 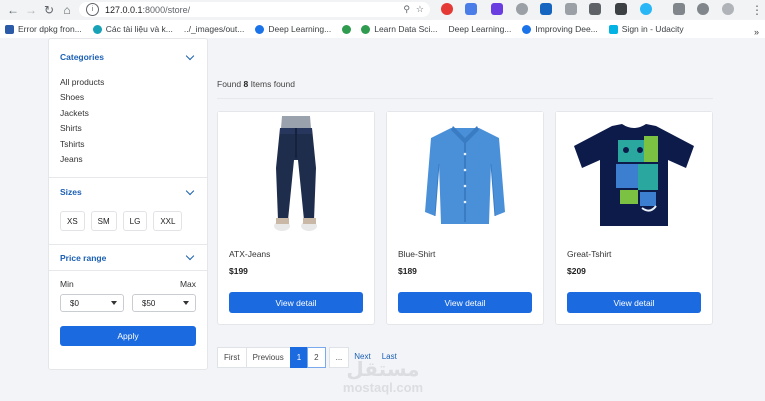 I want to click on info-icon: i, so click(x=92, y=9).